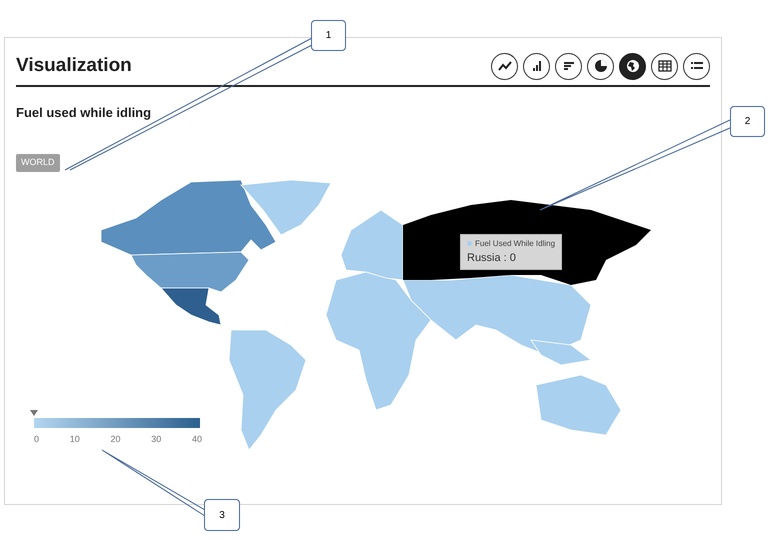 The height and width of the screenshot is (557, 779). What do you see at coordinates (37, 439) in the screenshot?
I see `scale-tick-label: 0` at bounding box center [37, 439].